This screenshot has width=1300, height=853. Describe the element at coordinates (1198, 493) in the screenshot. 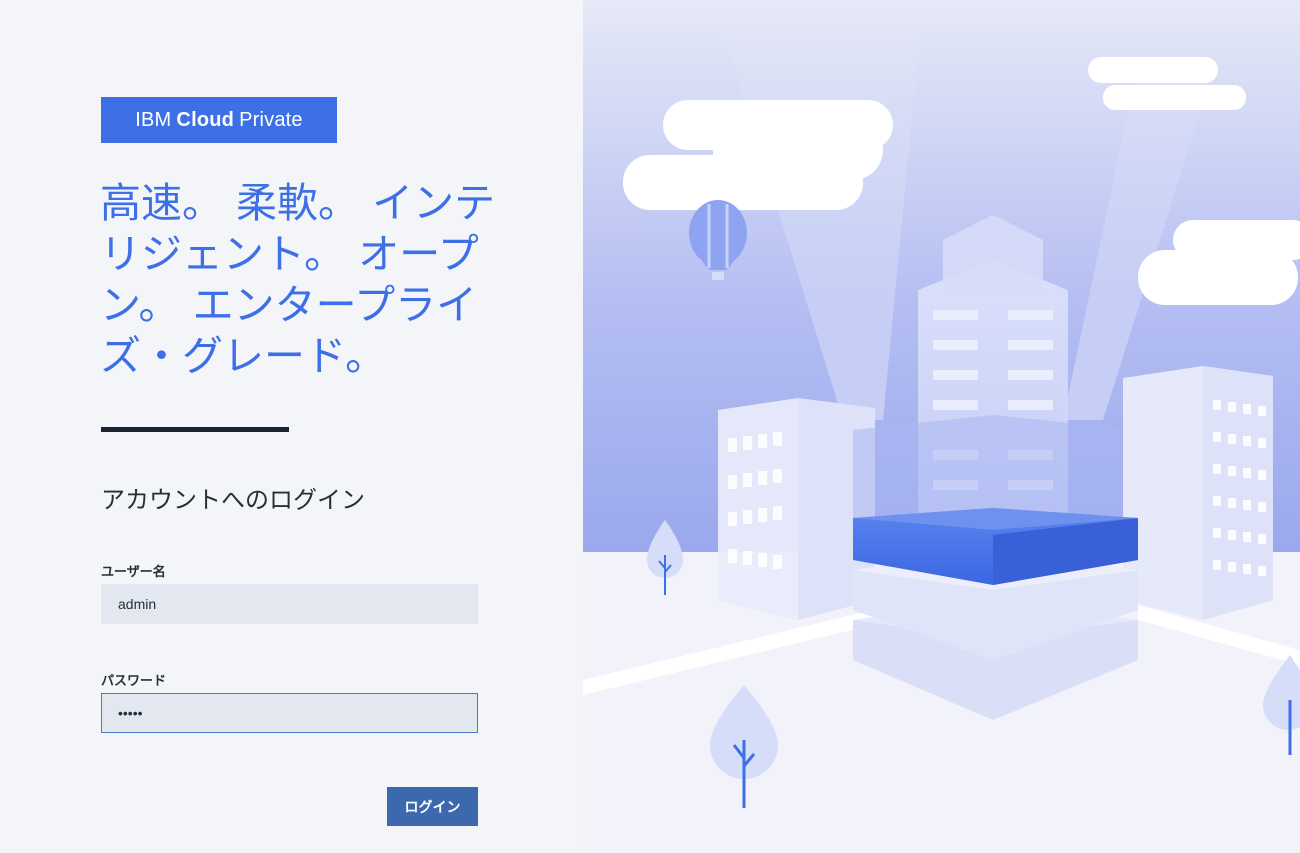

I see `building-right` at that location.